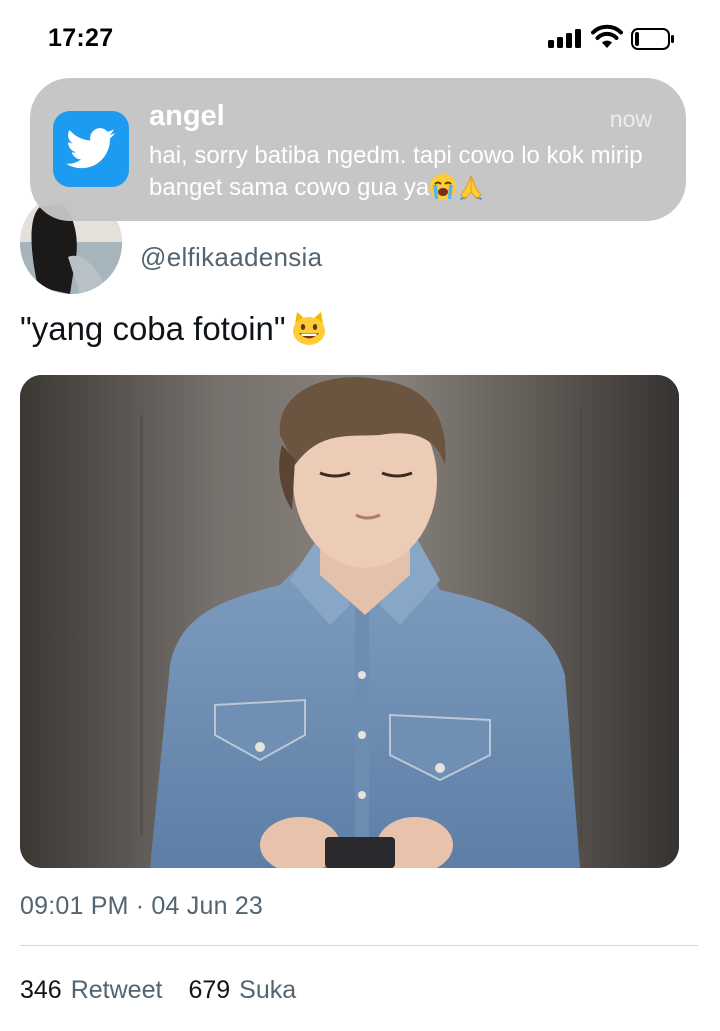 Image resolution: width=720 pixels, height=1031 pixels. Describe the element at coordinates (41, 990) in the screenshot. I see `retweet-count: 346` at that location.